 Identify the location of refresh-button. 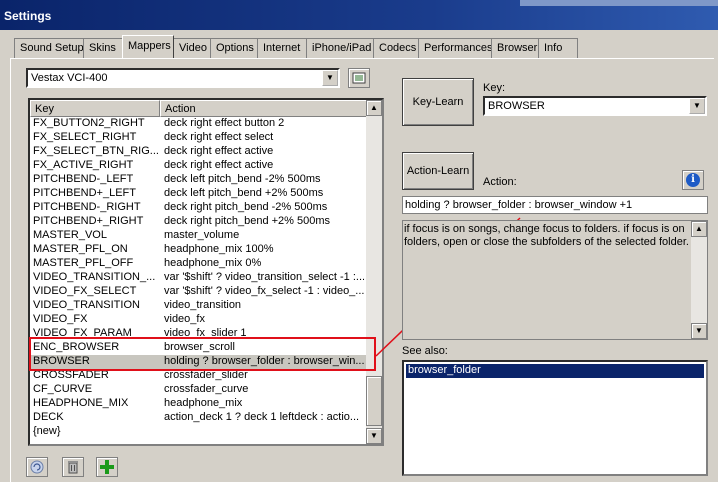
(37, 467).